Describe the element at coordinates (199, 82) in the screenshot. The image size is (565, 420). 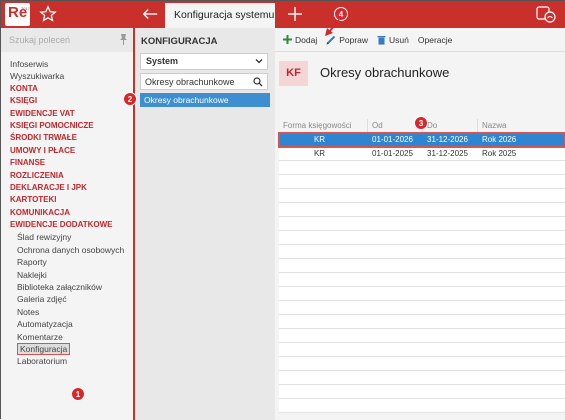
I see `config-search-input` at that location.